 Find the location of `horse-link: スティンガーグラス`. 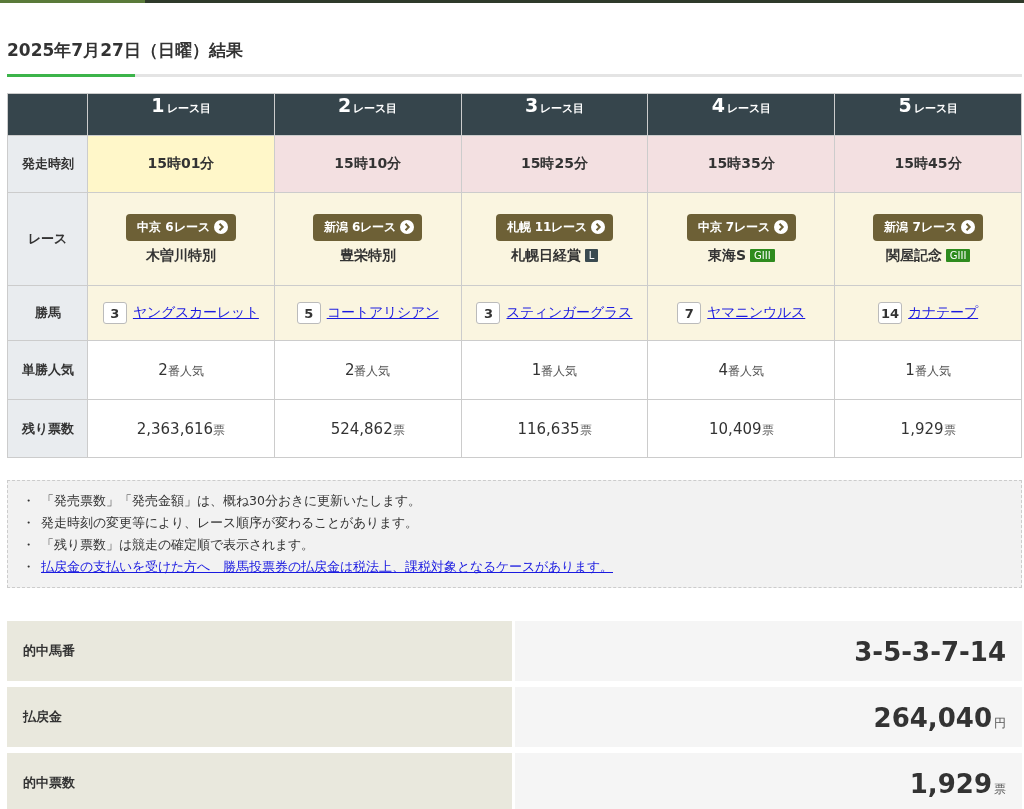

horse-link: スティンガーグラス is located at coordinates (569, 313).